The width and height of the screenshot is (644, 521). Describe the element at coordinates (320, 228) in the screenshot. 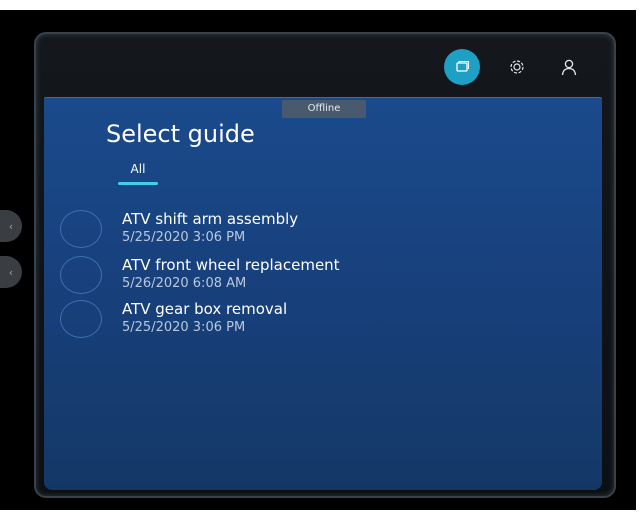

I see `list-item: ATV shift arm assembly 5/25/2020 3:06 PM` at that location.